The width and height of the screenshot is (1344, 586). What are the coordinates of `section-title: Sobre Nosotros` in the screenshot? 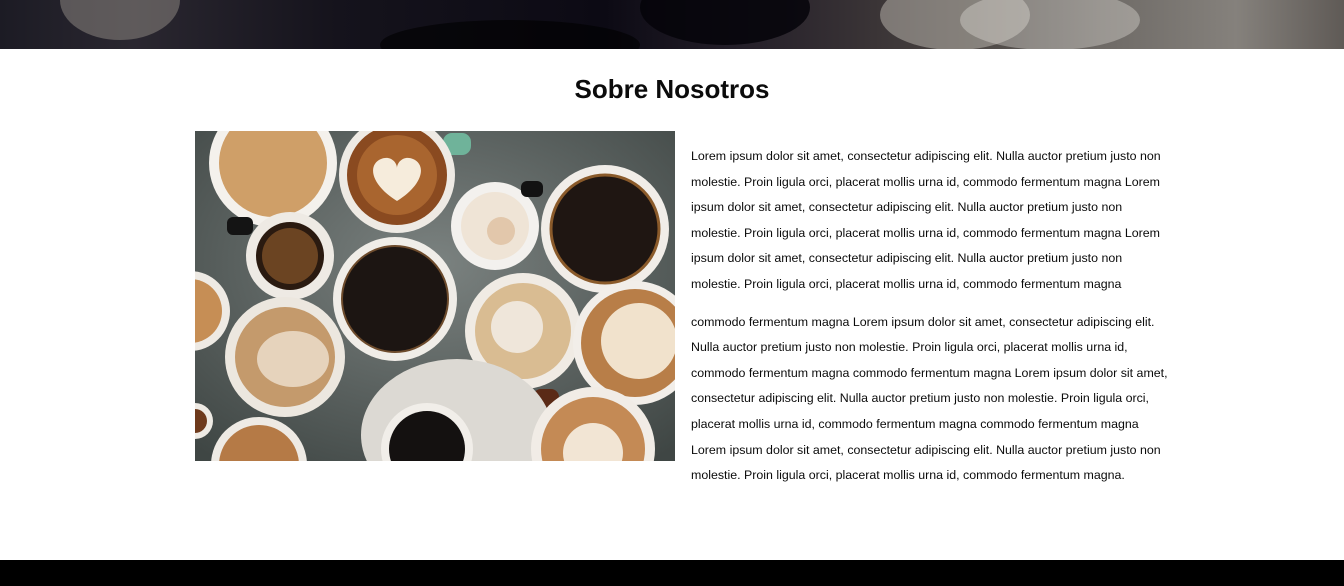 It's located at (672, 89).